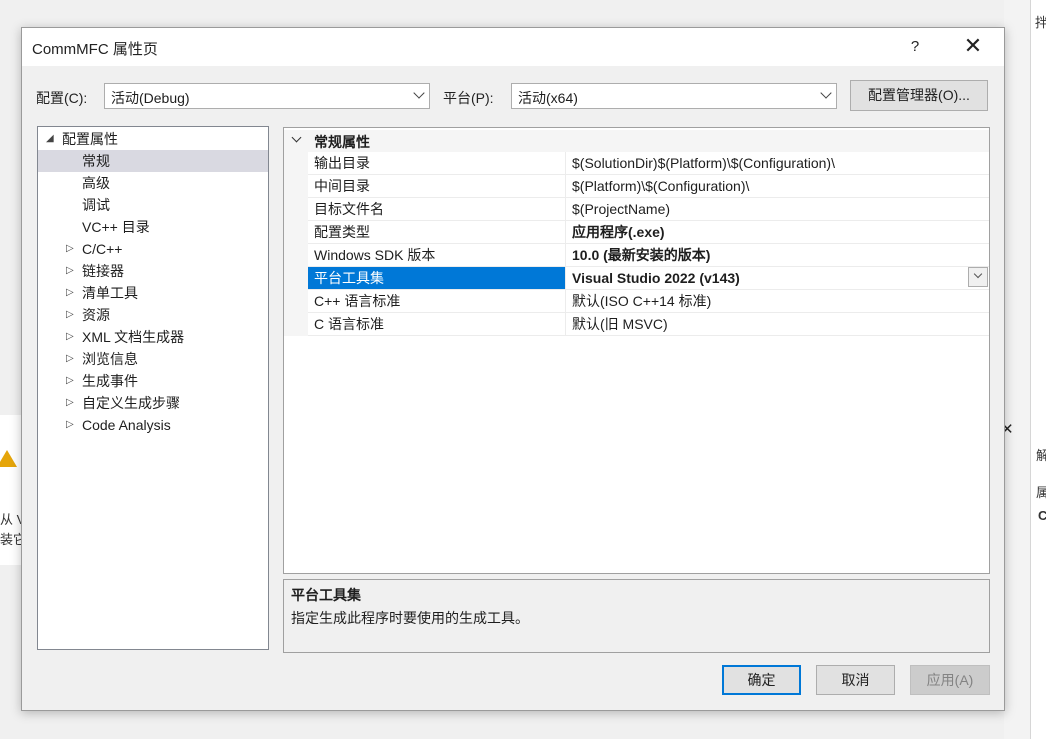 This screenshot has width=1046, height=739. Describe the element at coordinates (1041, 492) in the screenshot. I see `background-properties-fragment: 属` at that location.